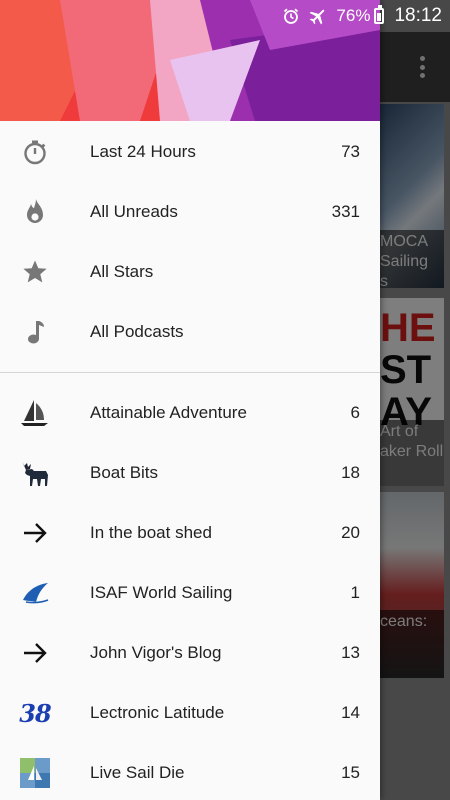 The width and height of the screenshot is (450, 800). Describe the element at coordinates (190, 473) in the screenshot. I see `feed-boat-bits: Boat Bits 18` at that location.